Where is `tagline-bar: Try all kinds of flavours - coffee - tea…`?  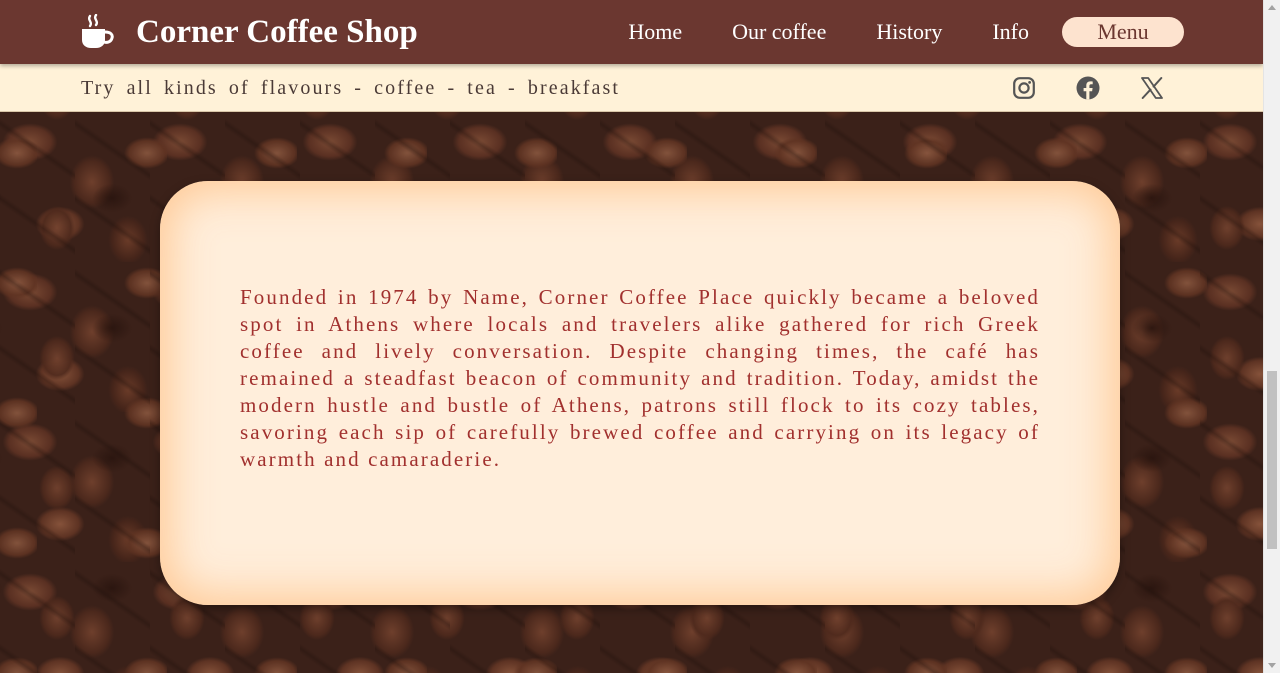 tagline-bar: Try all kinds of flavours - coffee - tea… is located at coordinates (631, 88).